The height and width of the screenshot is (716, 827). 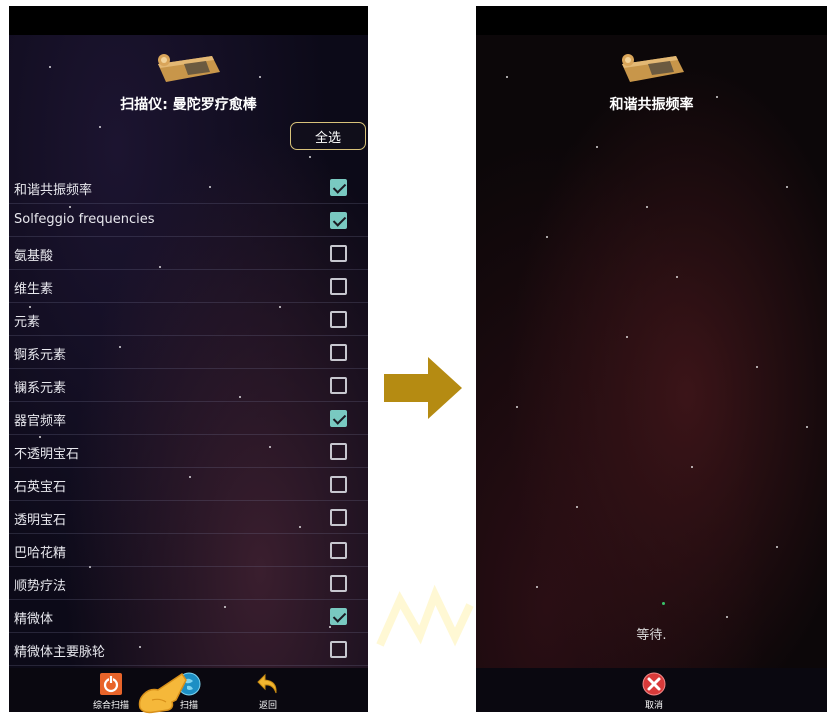 What do you see at coordinates (110, 706) in the screenshot?
I see `combined-scan-label: 综合扫描` at bounding box center [110, 706].